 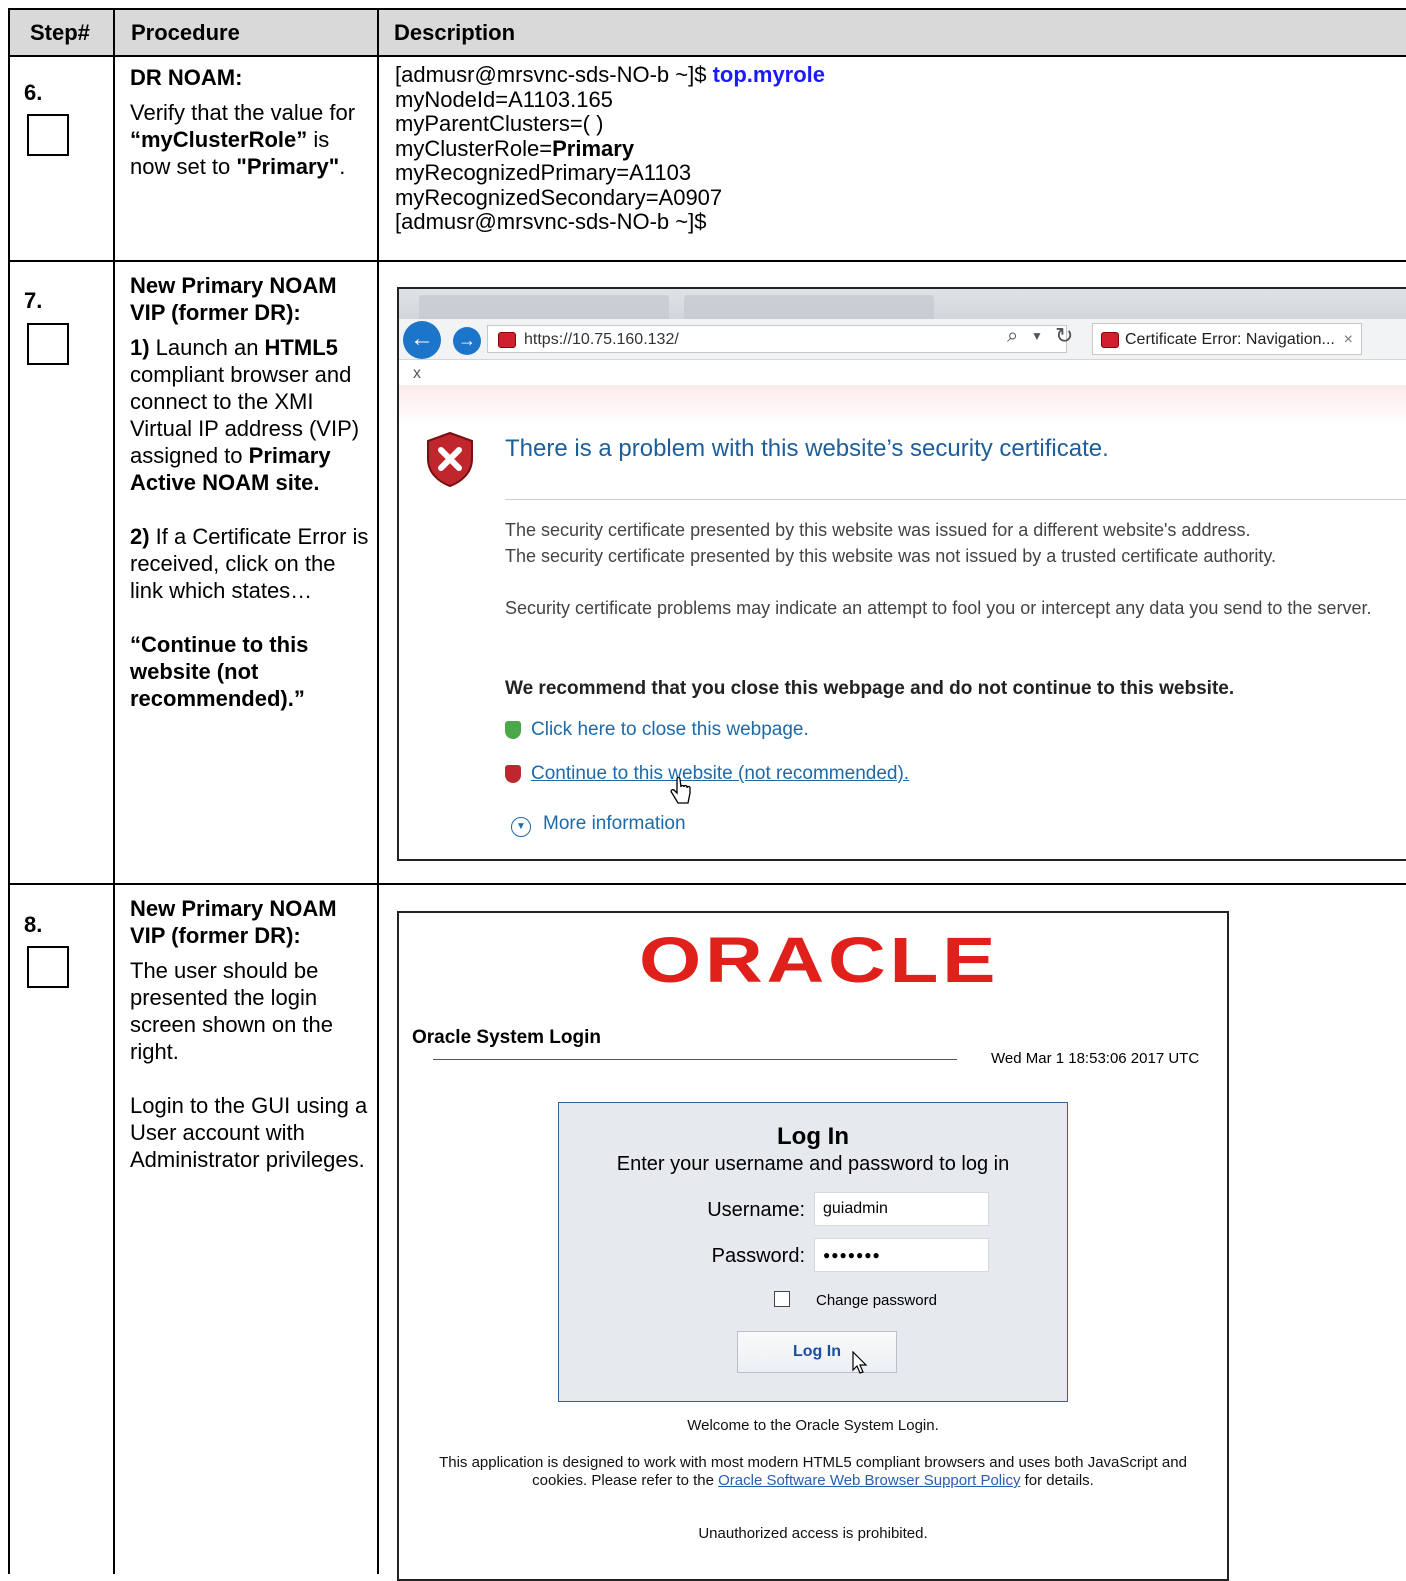 I want to click on password-label: Password:, so click(x=758, y=1256).